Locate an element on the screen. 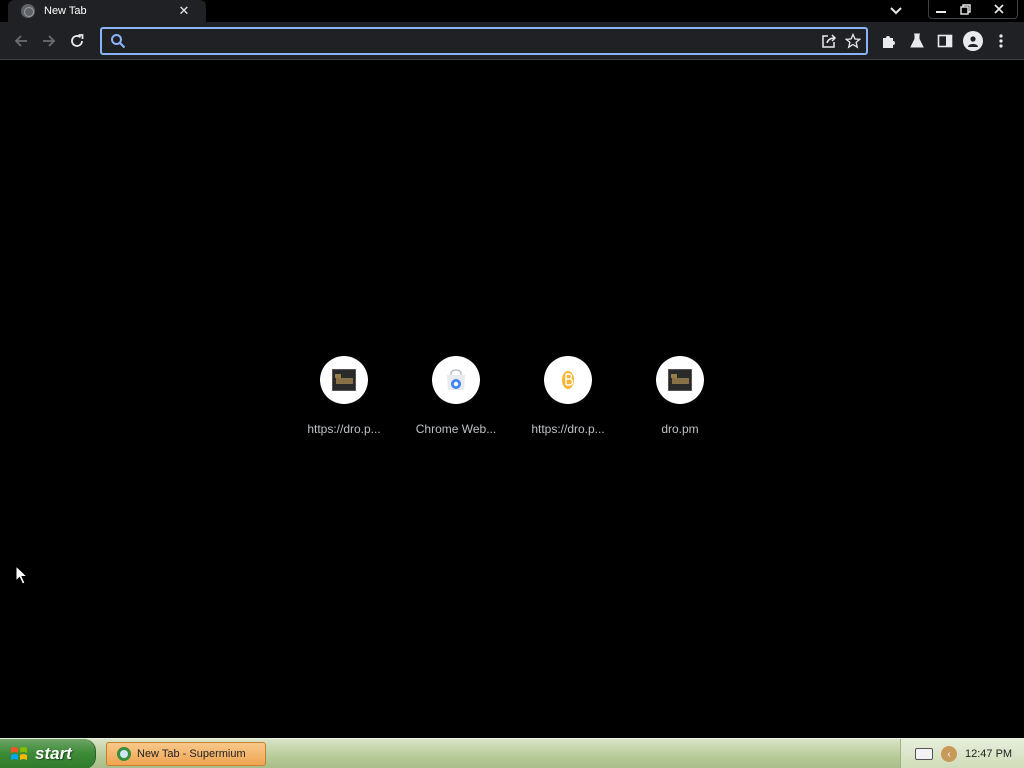  profile-icon is located at coordinates (973, 41).